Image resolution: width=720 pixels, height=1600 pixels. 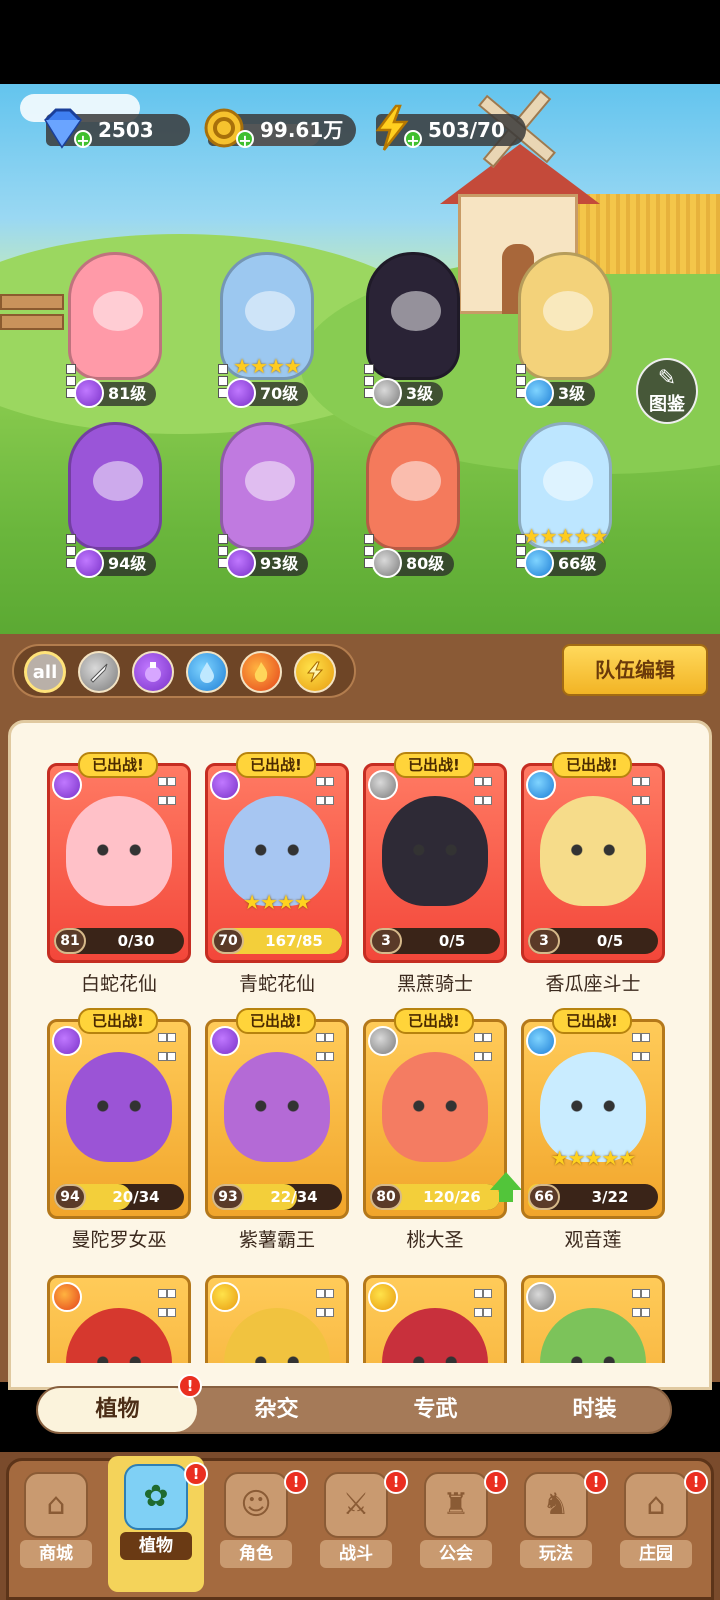 I want to click on character-icon: ☺, so click(x=256, y=1505).